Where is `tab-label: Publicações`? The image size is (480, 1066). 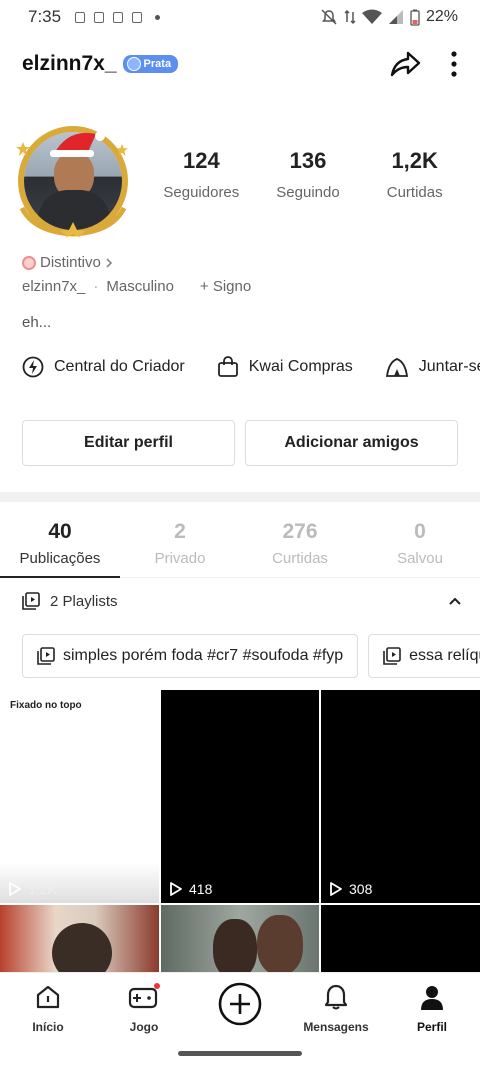
tab-label: Publicações is located at coordinates (60, 558).